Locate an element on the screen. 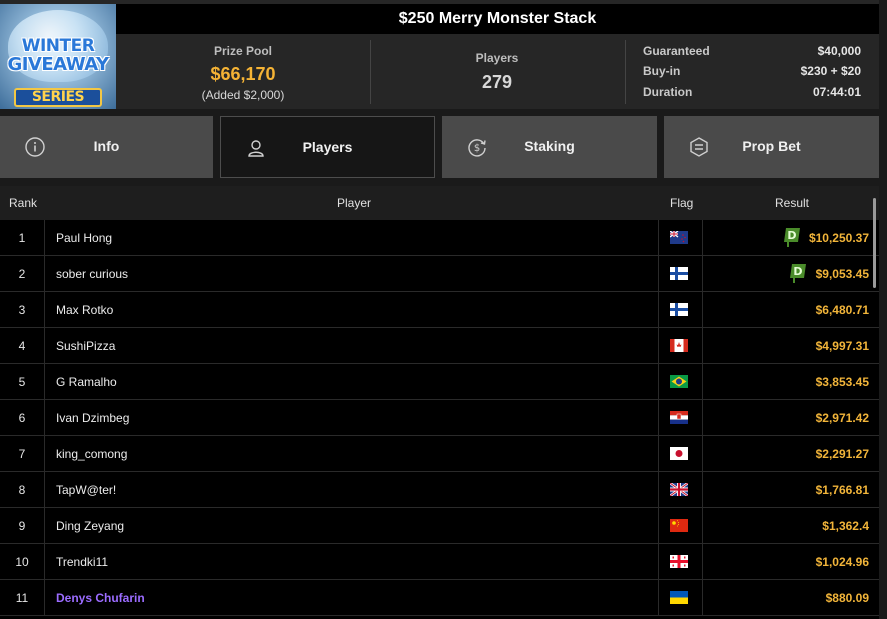  result-amount: $9,053.45 is located at coordinates (842, 274).